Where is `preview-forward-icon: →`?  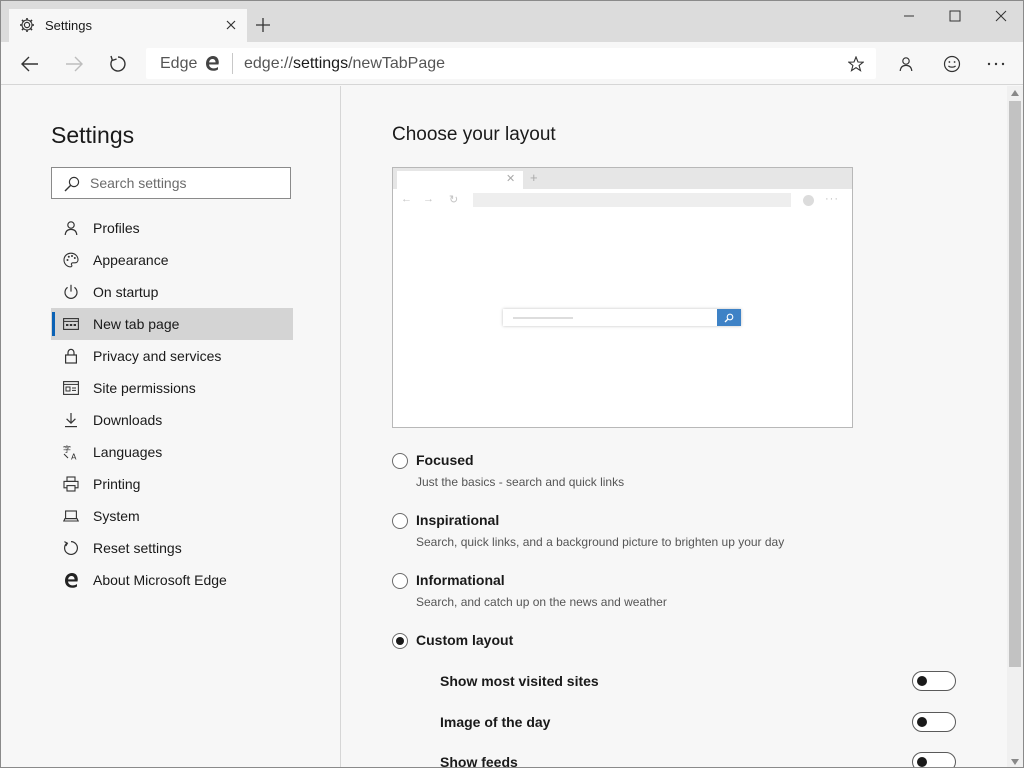
preview-forward-icon: → is located at coordinates (428, 199).